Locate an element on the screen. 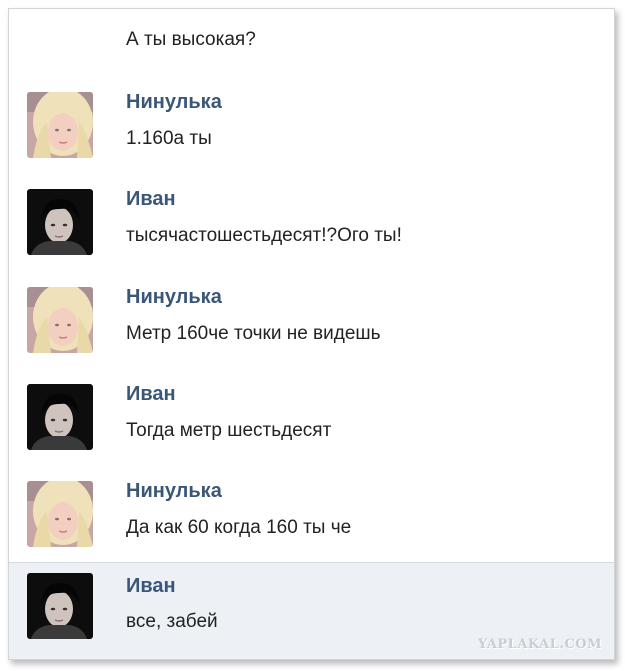 This screenshot has height=671, width=625. message-text: Да как 60 когда 160 ты че is located at coordinates (239, 527).